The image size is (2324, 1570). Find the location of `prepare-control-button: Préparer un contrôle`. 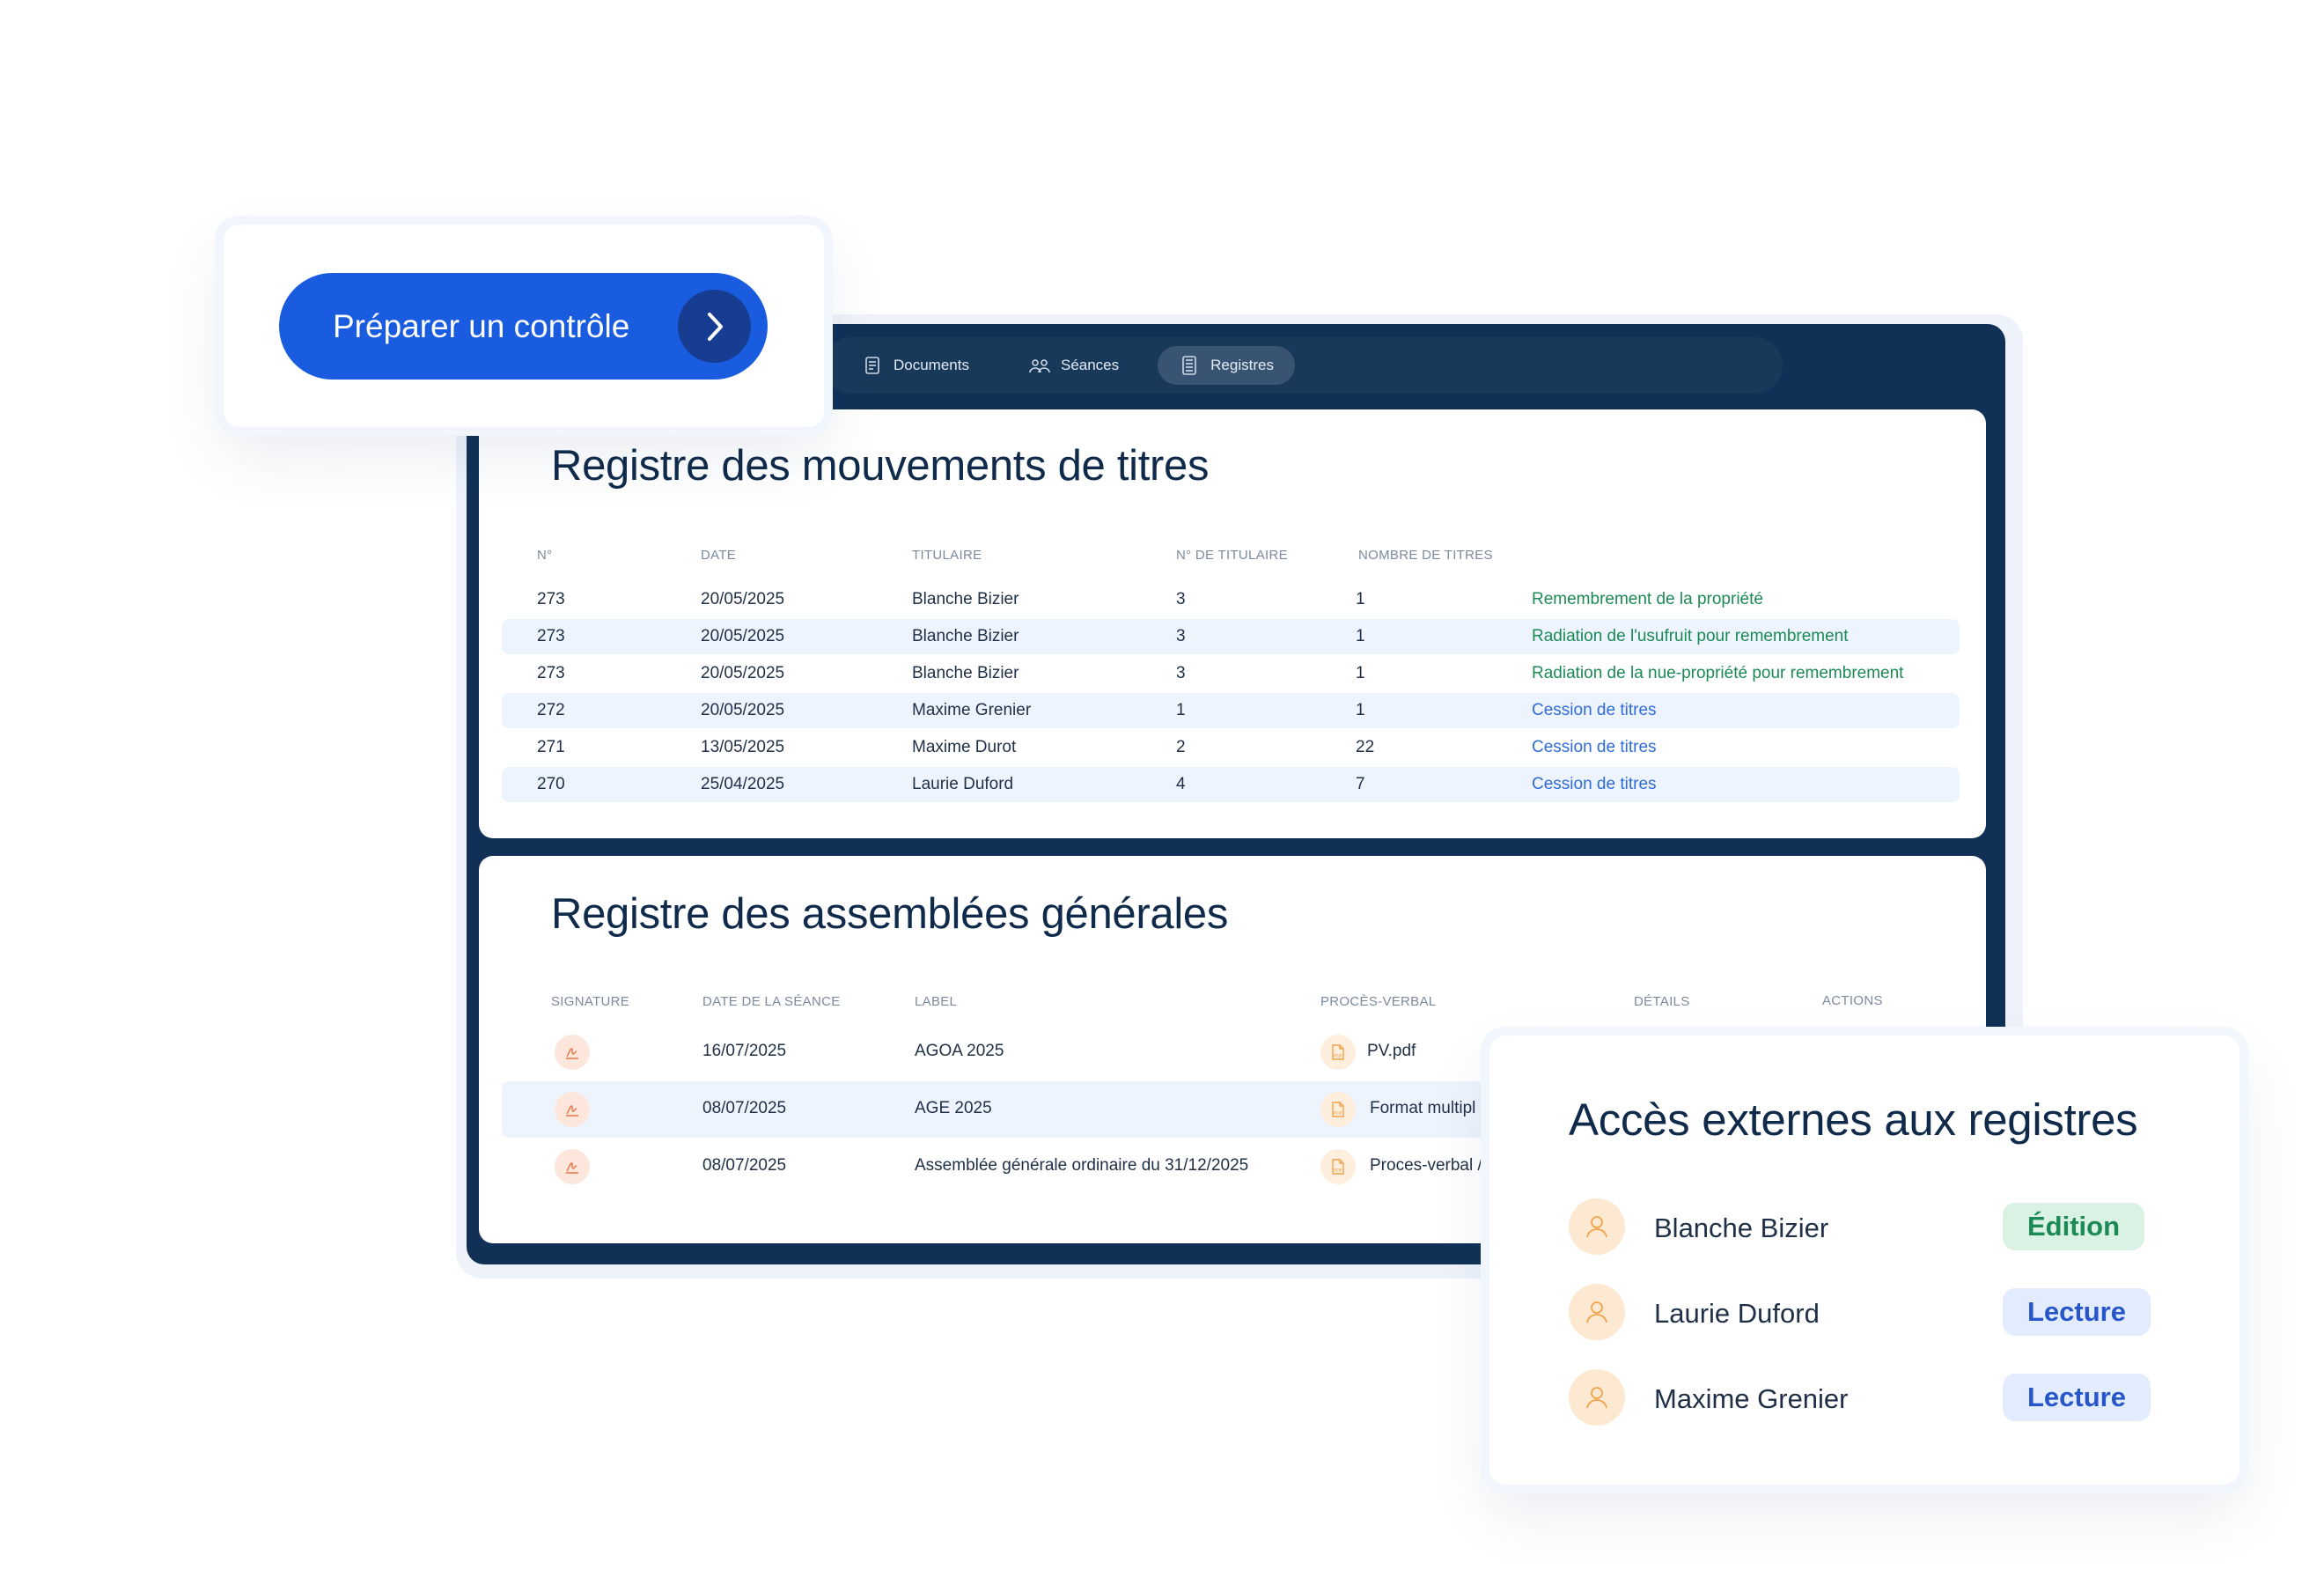

prepare-control-button: Préparer un contrôle is located at coordinates (523, 326).